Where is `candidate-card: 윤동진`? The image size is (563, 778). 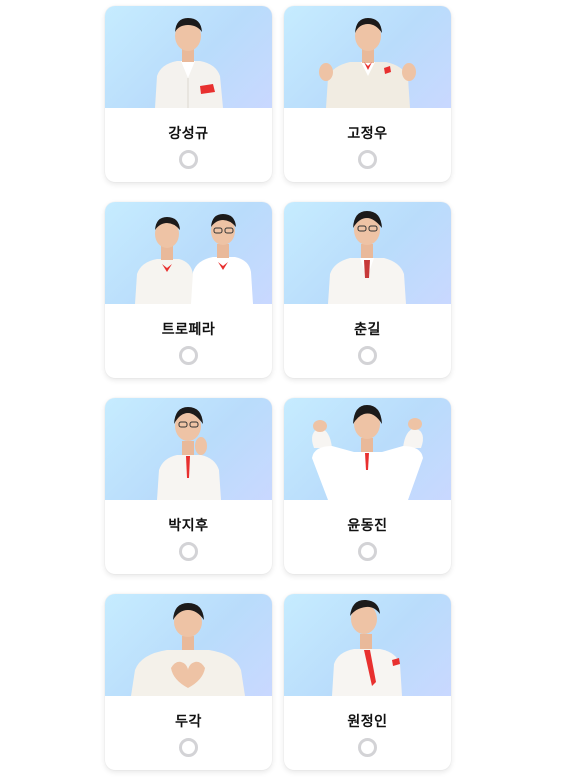
candidate-card: 윤동진 is located at coordinates (367, 486).